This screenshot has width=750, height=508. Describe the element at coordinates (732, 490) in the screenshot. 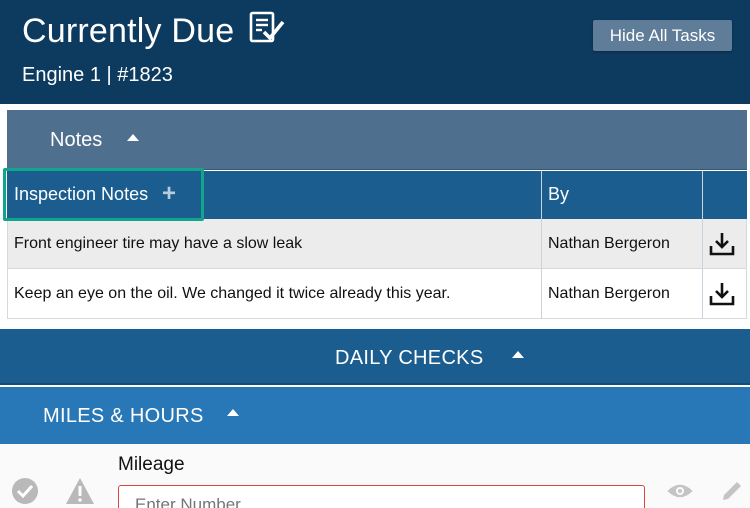

I see `pencil-icon` at that location.